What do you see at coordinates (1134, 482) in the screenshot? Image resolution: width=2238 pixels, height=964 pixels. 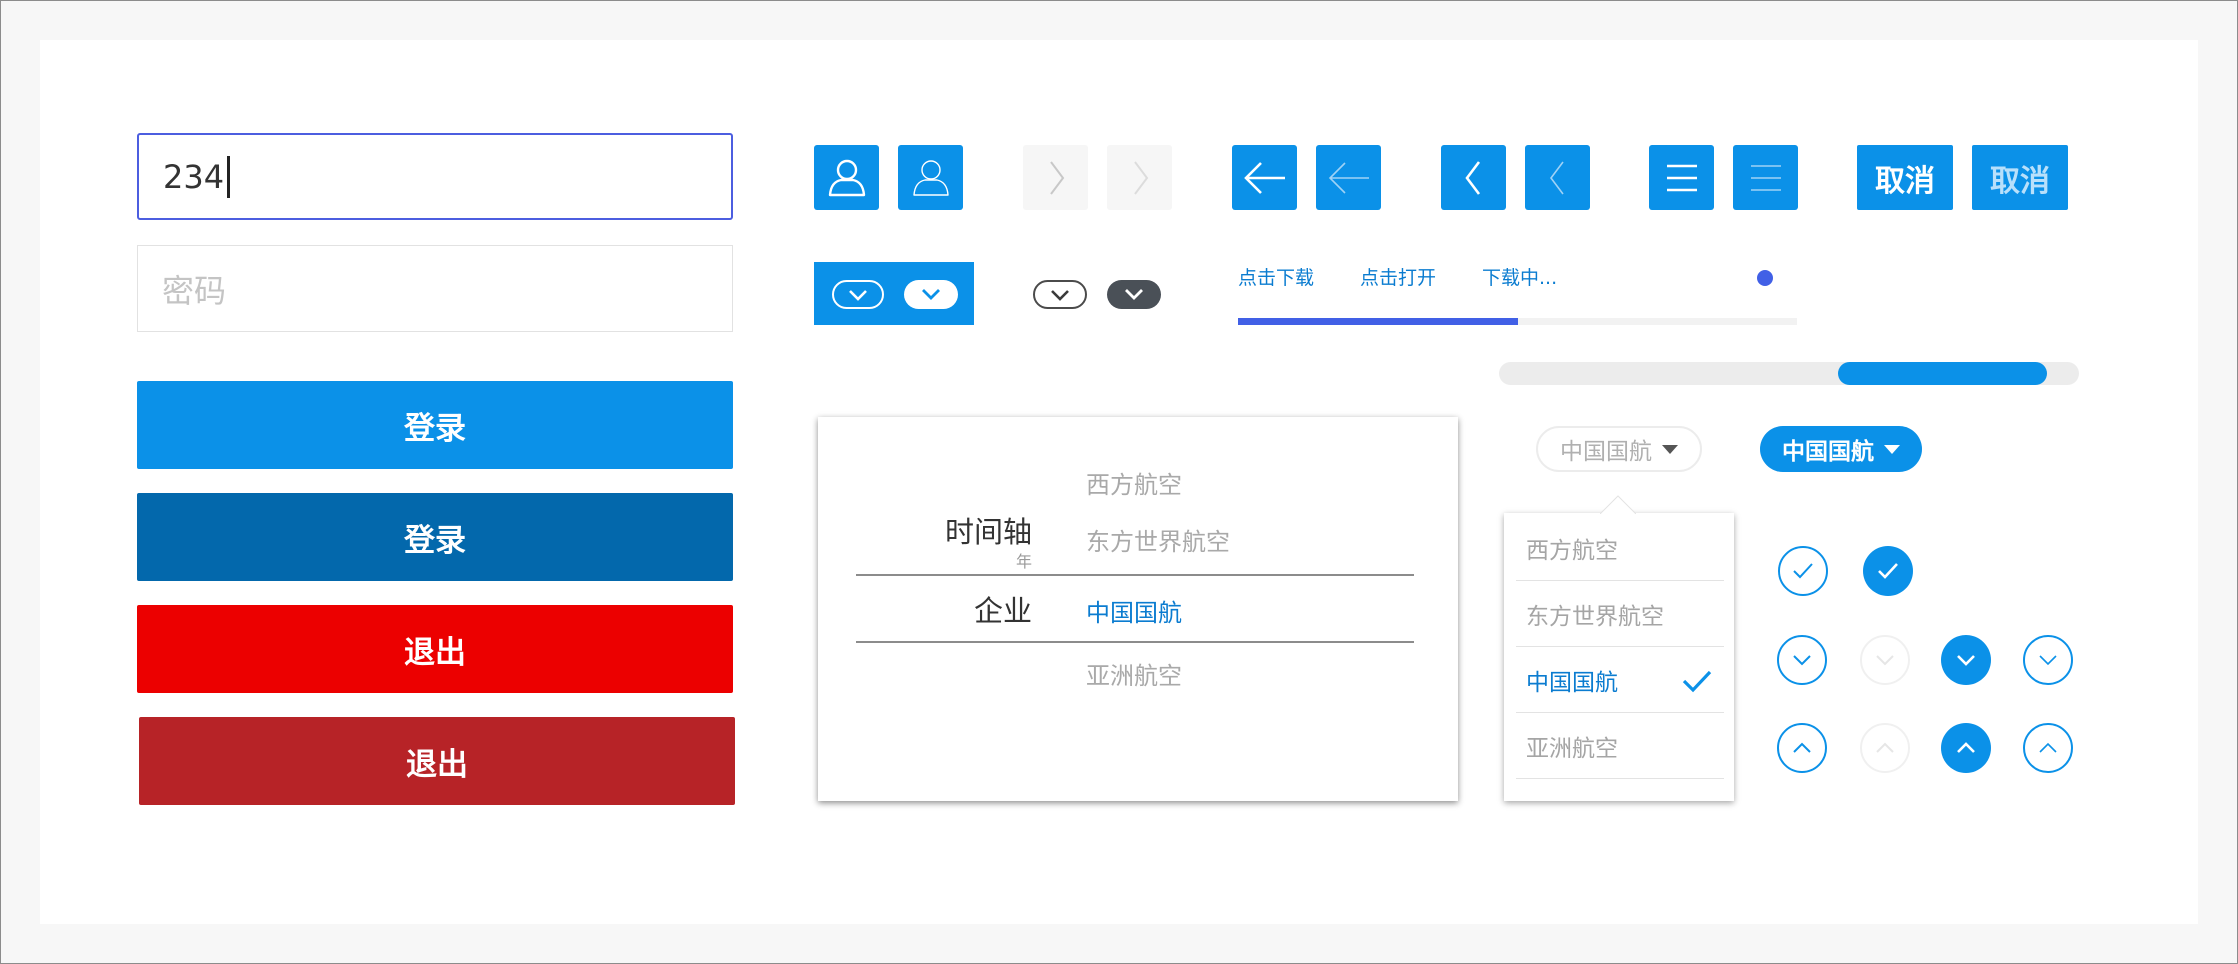 I see `picker-option: 西方航空` at bounding box center [1134, 482].